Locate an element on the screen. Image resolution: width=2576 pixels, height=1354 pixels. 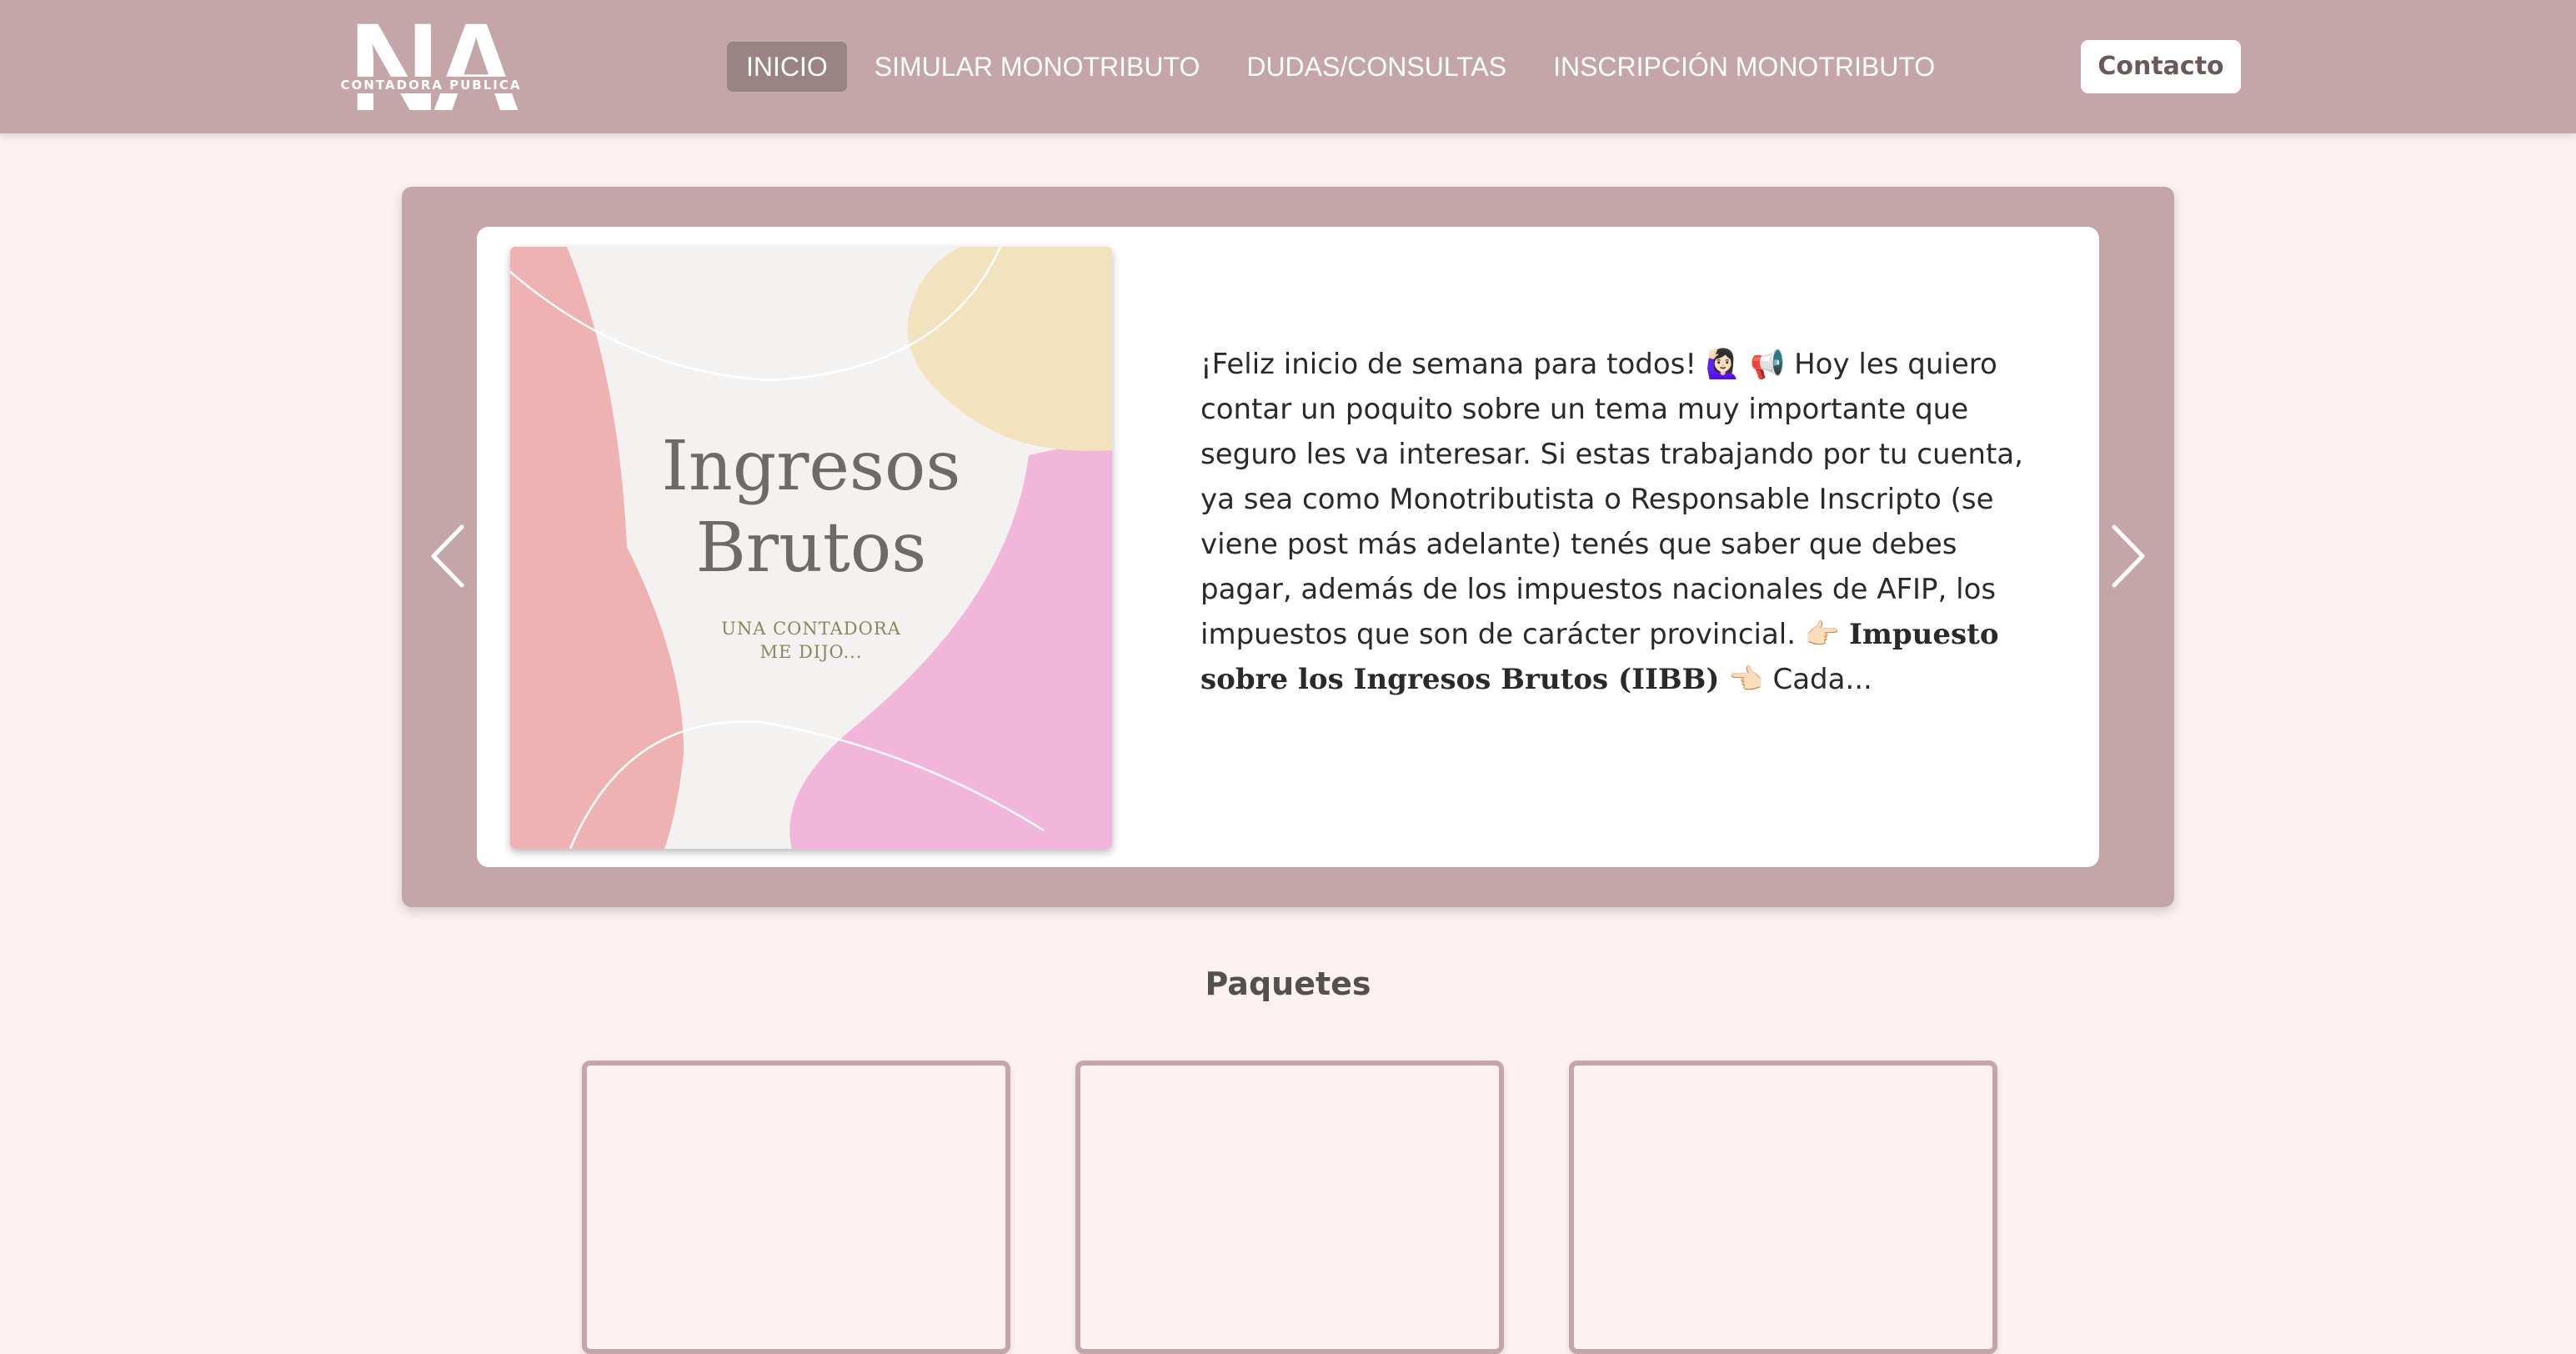
chevron-right-icon is located at coordinates (2128, 556).